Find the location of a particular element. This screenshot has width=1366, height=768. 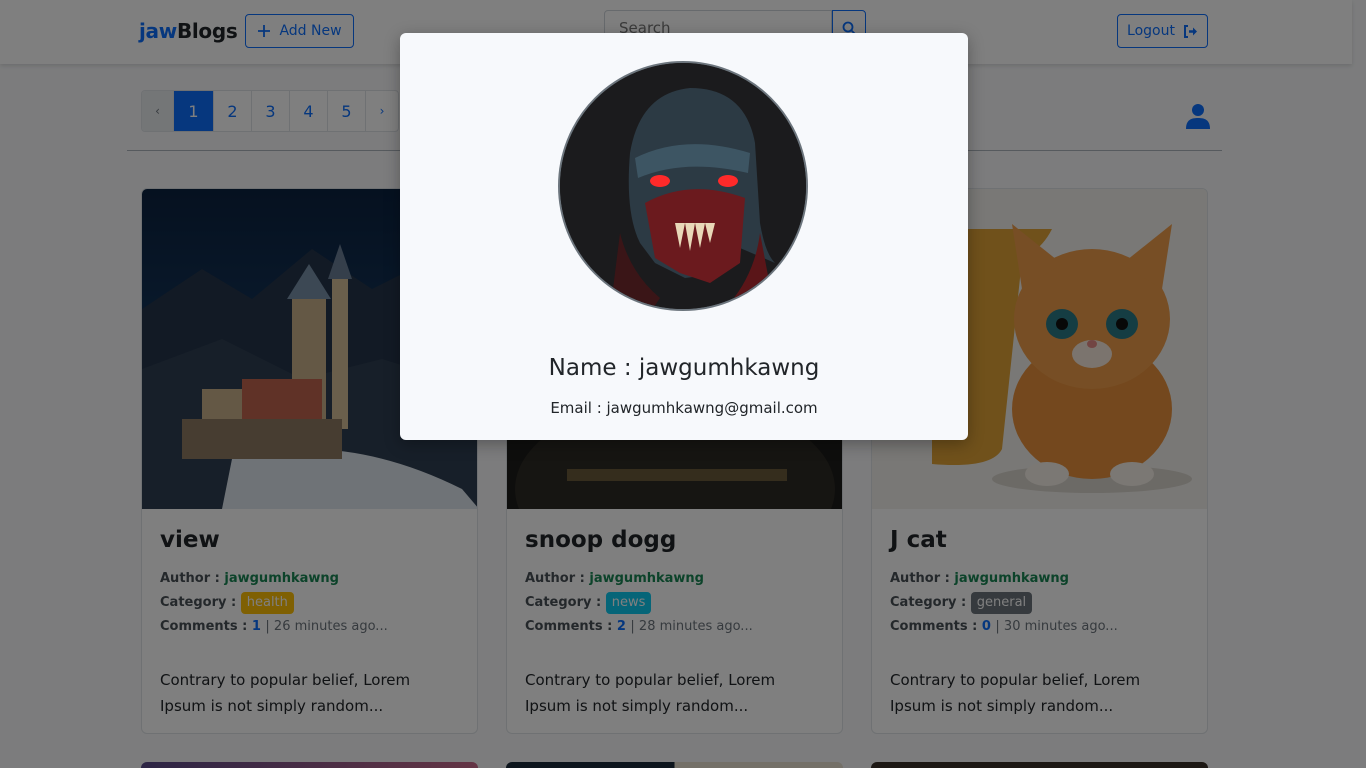

profile-email: Email : jawgumhkawng@gmail.com is located at coordinates (684, 408).